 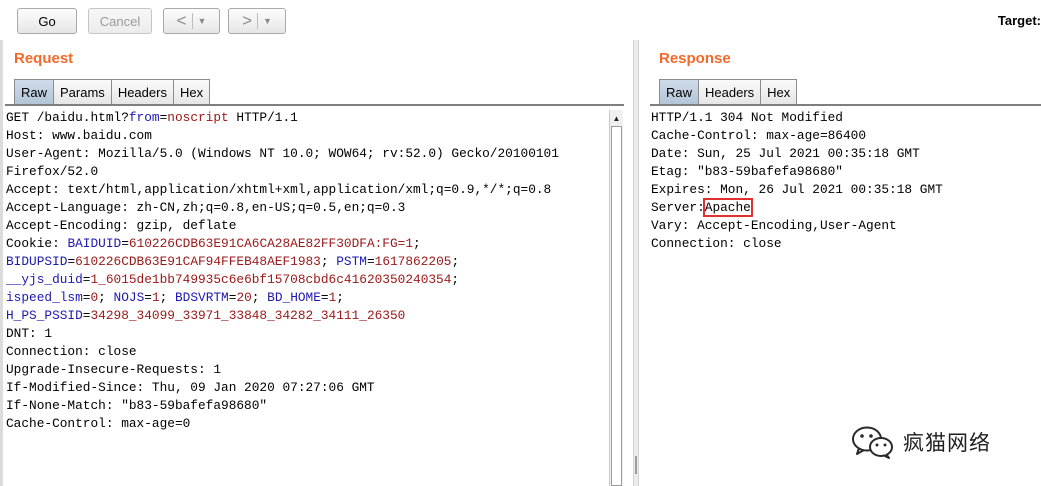 What do you see at coordinates (306, 424) in the screenshot?
I see `editor-line: Cache-Control: max-age=0` at bounding box center [306, 424].